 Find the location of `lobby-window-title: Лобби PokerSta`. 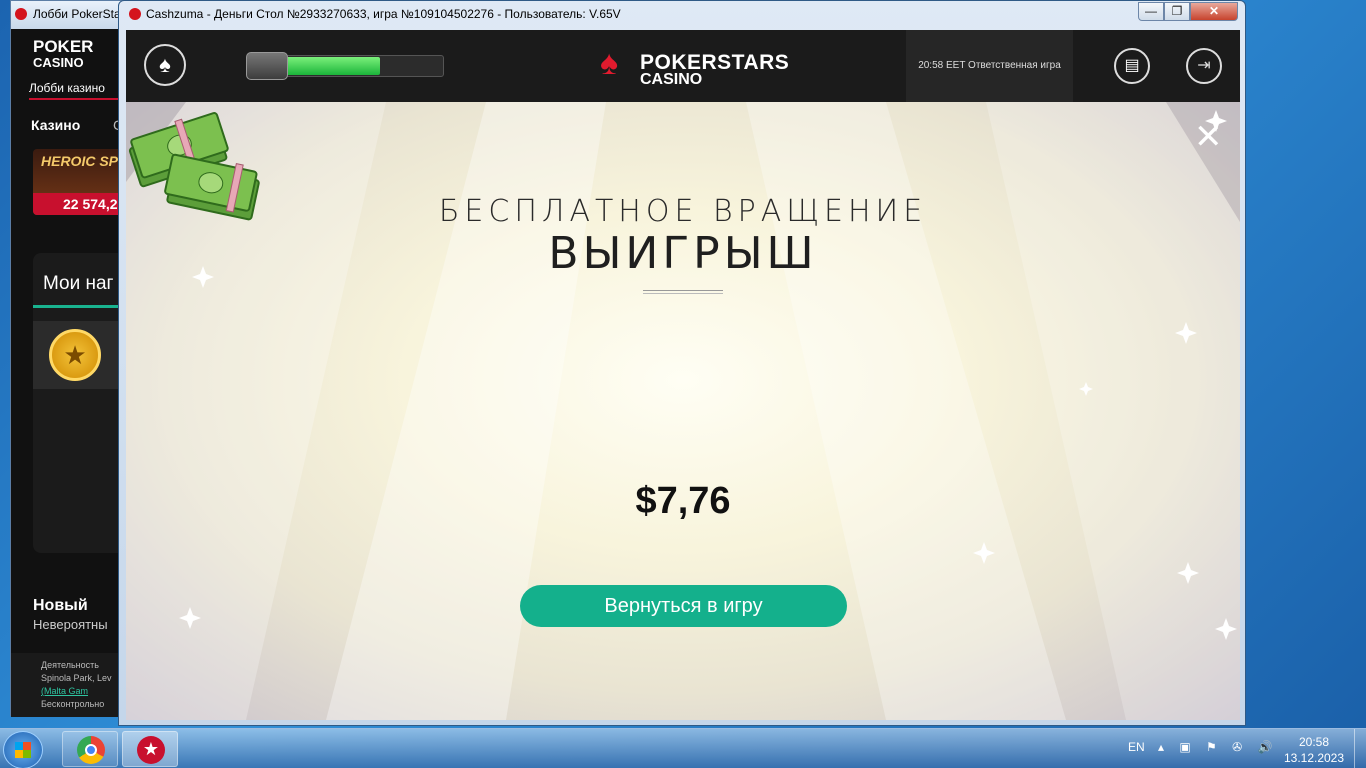

lobby-window-title: Лобби PokerSta is located at coordinates (77, 14).